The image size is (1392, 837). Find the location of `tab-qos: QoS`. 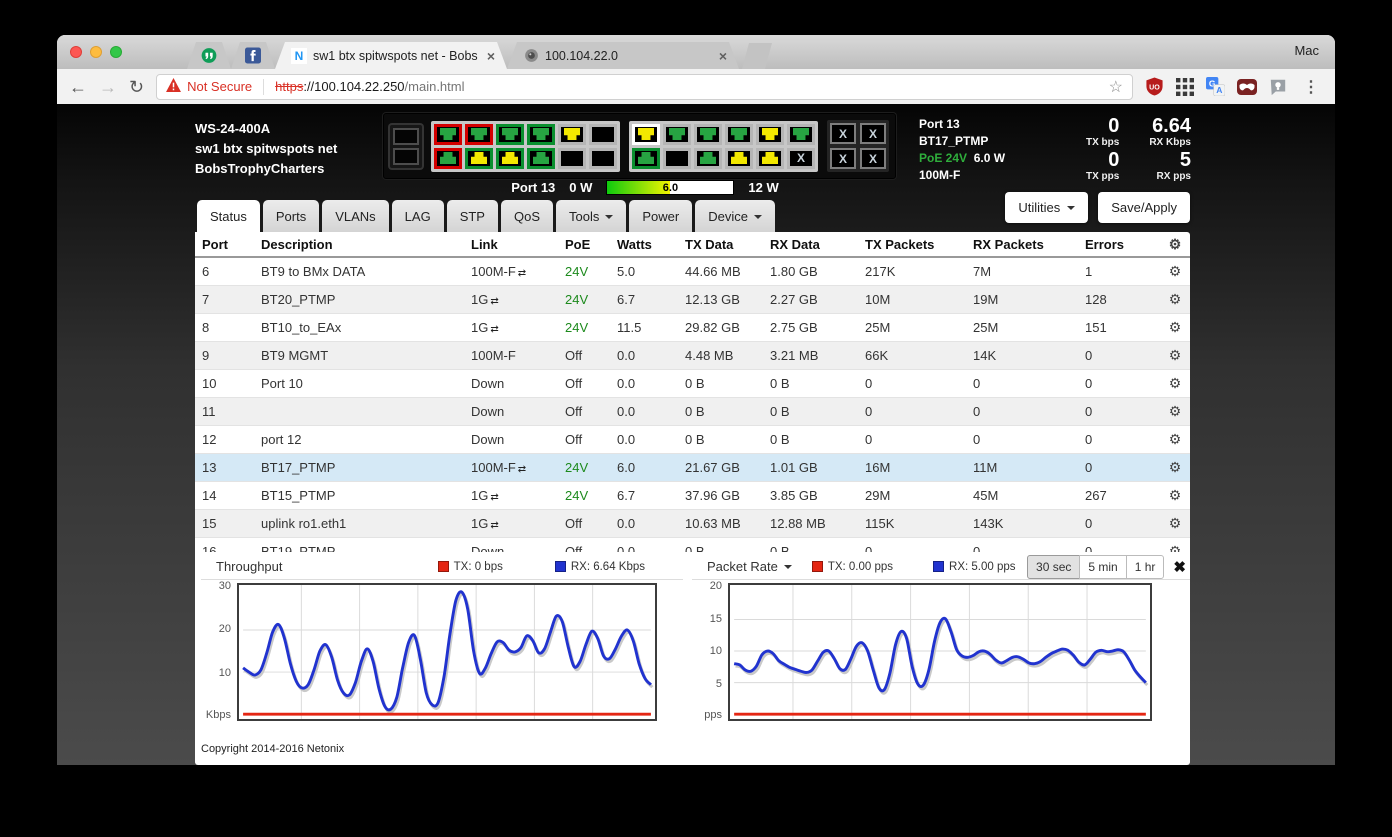

tab-qos: QoS is located at coordinates (526, 216).